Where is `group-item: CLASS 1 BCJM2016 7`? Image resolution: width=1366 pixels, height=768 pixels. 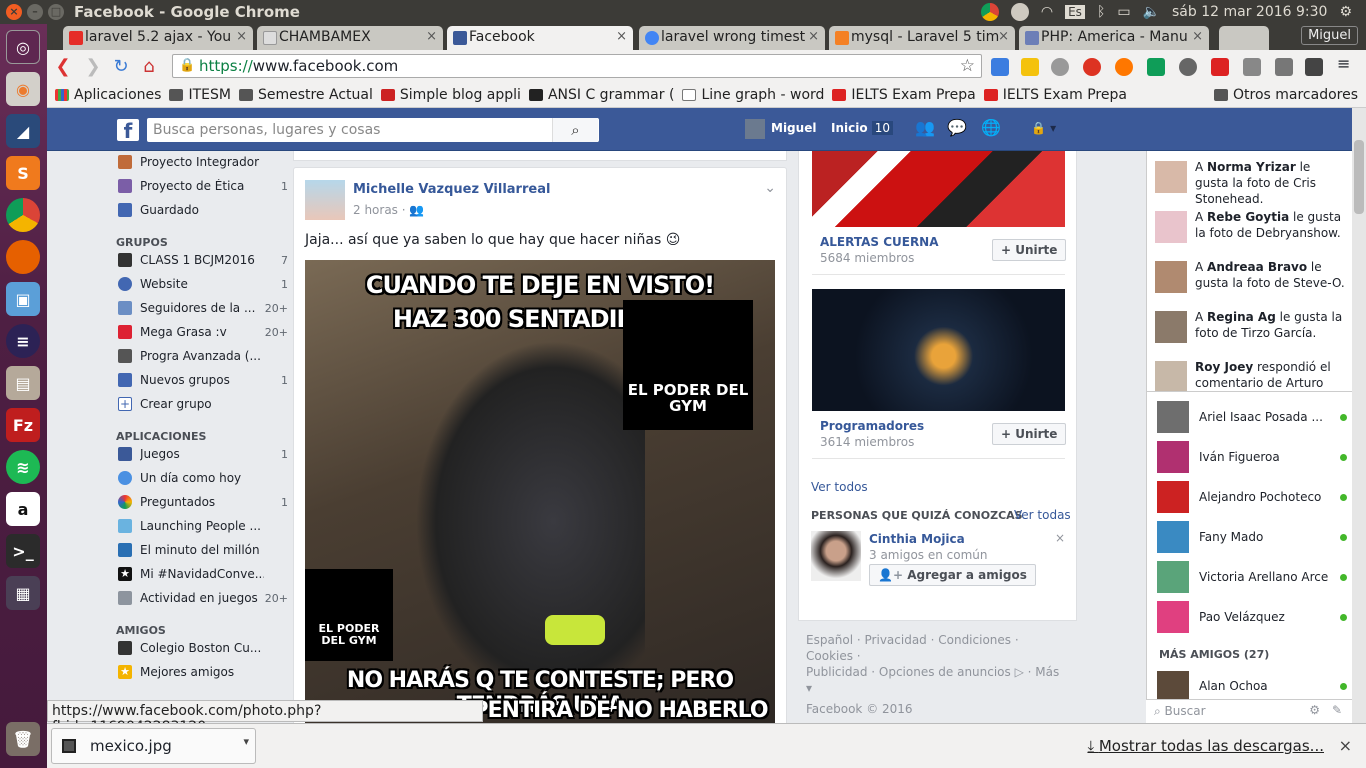 group-item: CLASS 1 BCJM2016 7 is located at coordinates (203, 260).